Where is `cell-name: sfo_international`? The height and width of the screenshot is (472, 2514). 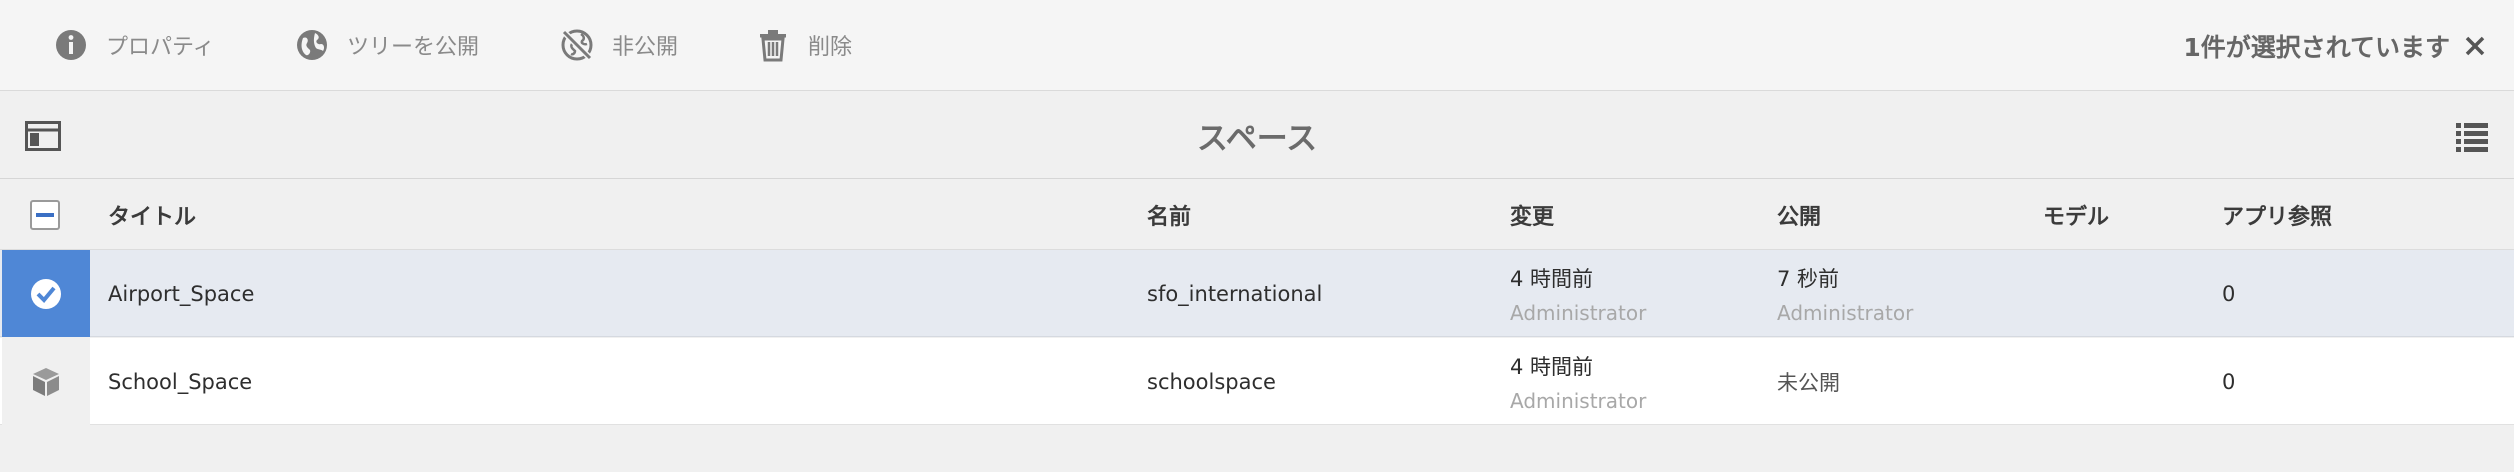
cell-name: sfo_international is located at coordinates (1234, 293).